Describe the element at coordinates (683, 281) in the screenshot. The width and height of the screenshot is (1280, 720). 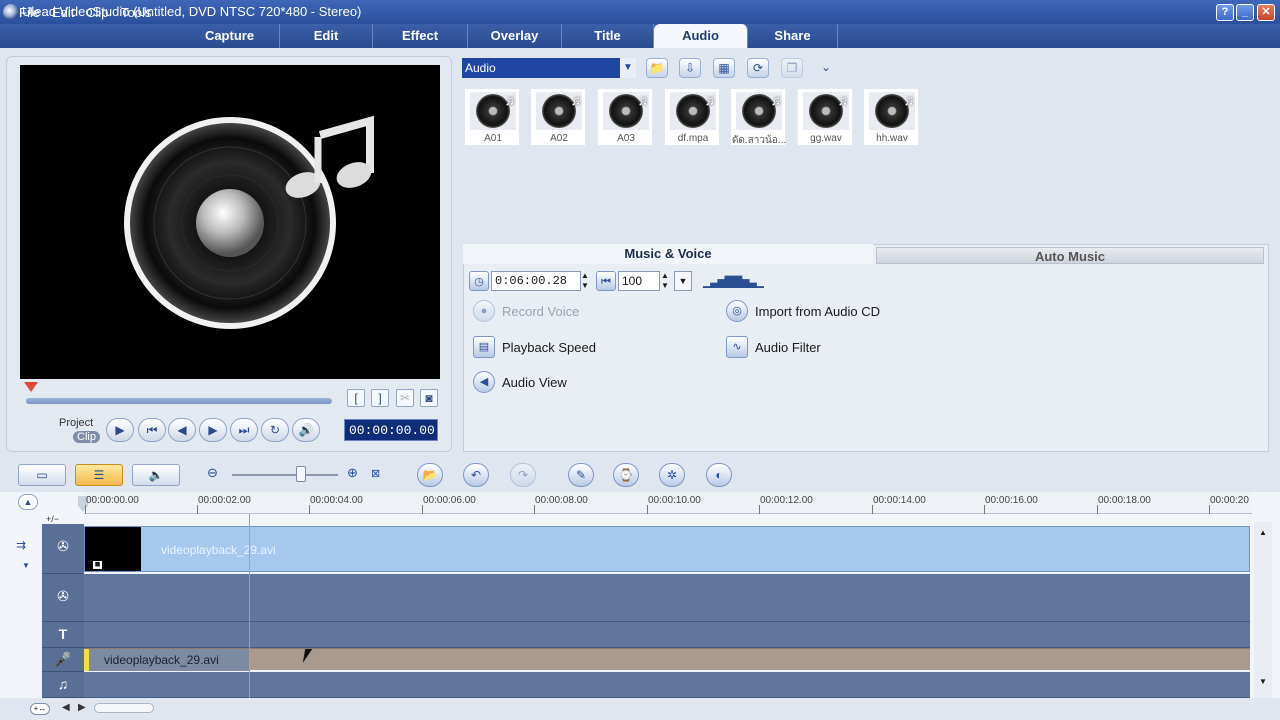
I see `volume-dropdown-icon: ▼` at that location.